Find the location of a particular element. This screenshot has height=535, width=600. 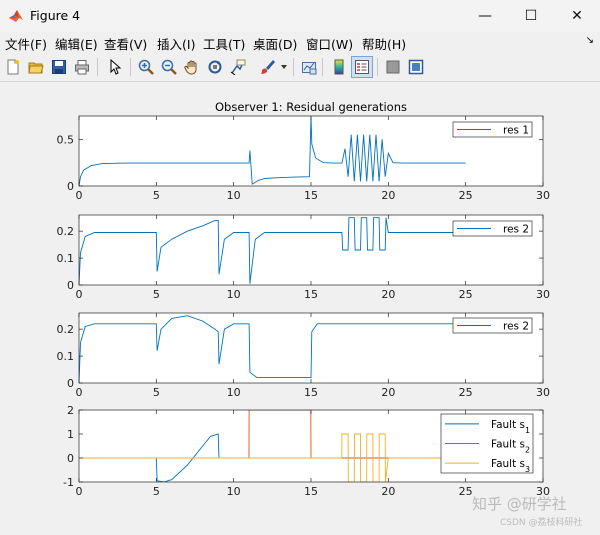

brush-icon is located at coordinates (267, 67).